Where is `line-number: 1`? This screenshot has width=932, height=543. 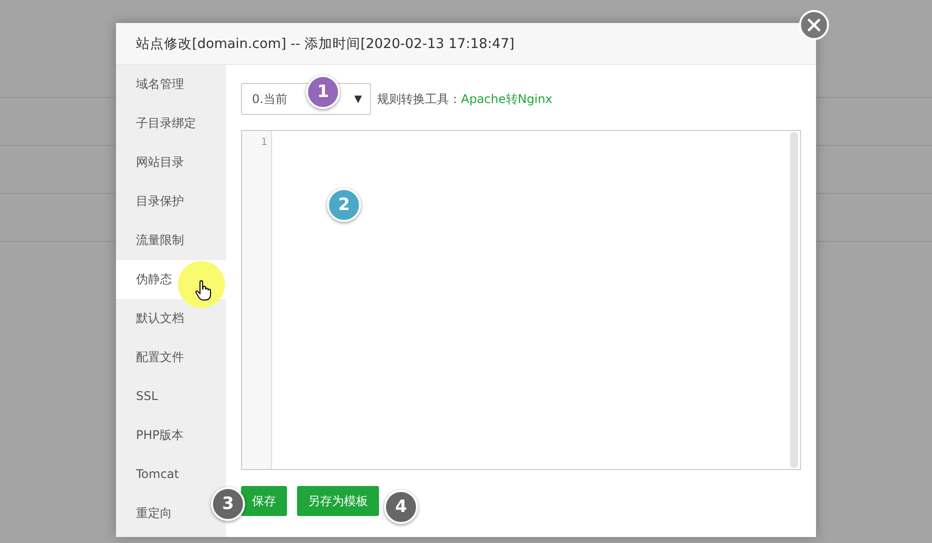 line-number: 1 is located at coordinates (263, 142).